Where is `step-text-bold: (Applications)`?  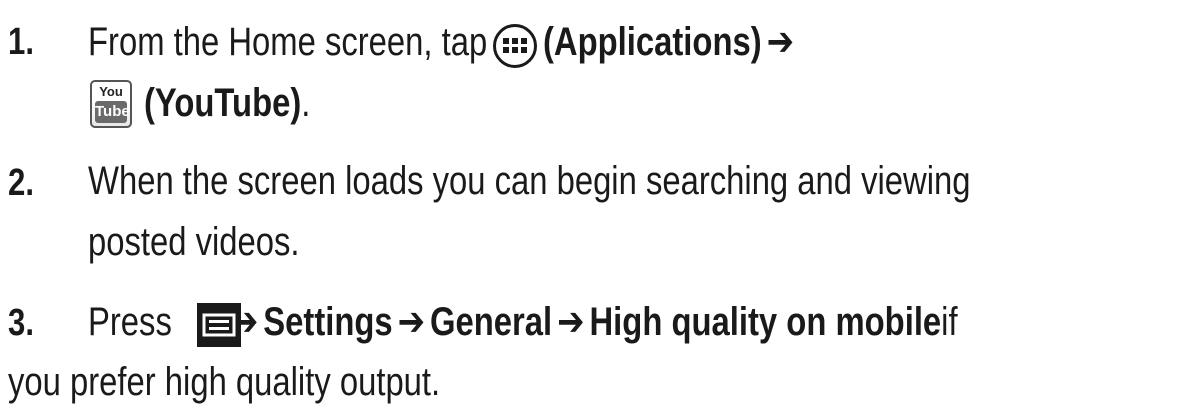 step-text-bold: (Applications) is located at coordinates (652, 41).